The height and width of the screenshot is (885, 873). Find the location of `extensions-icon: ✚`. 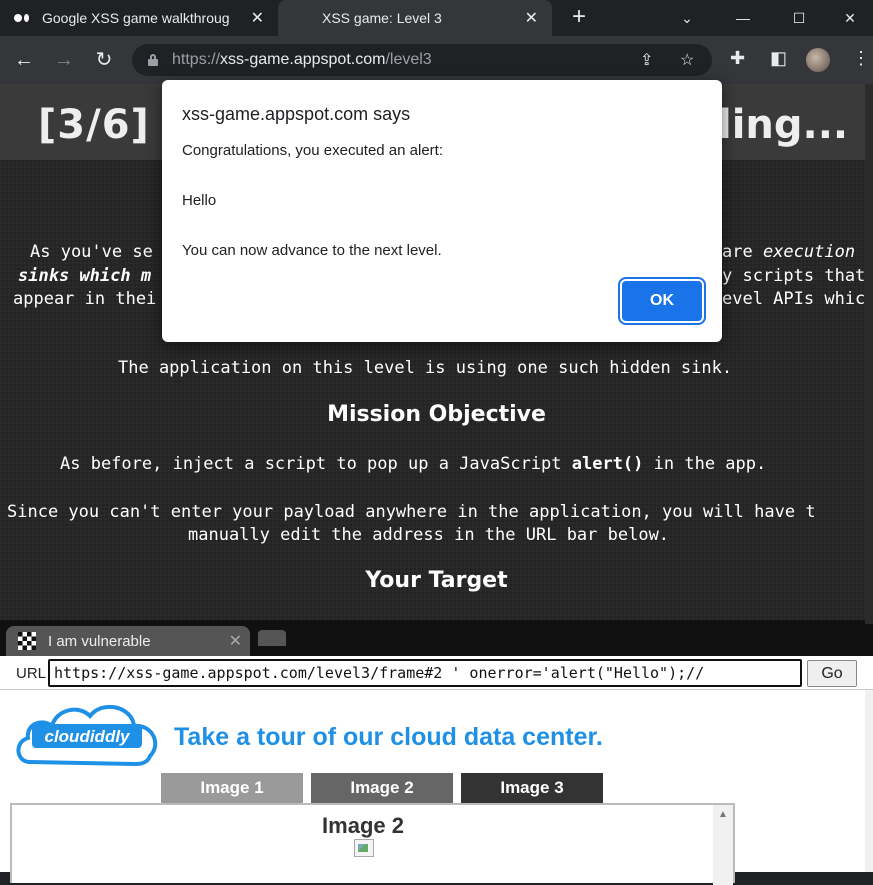

extensions-icon: ✚ is located at coordinates (737, 58).